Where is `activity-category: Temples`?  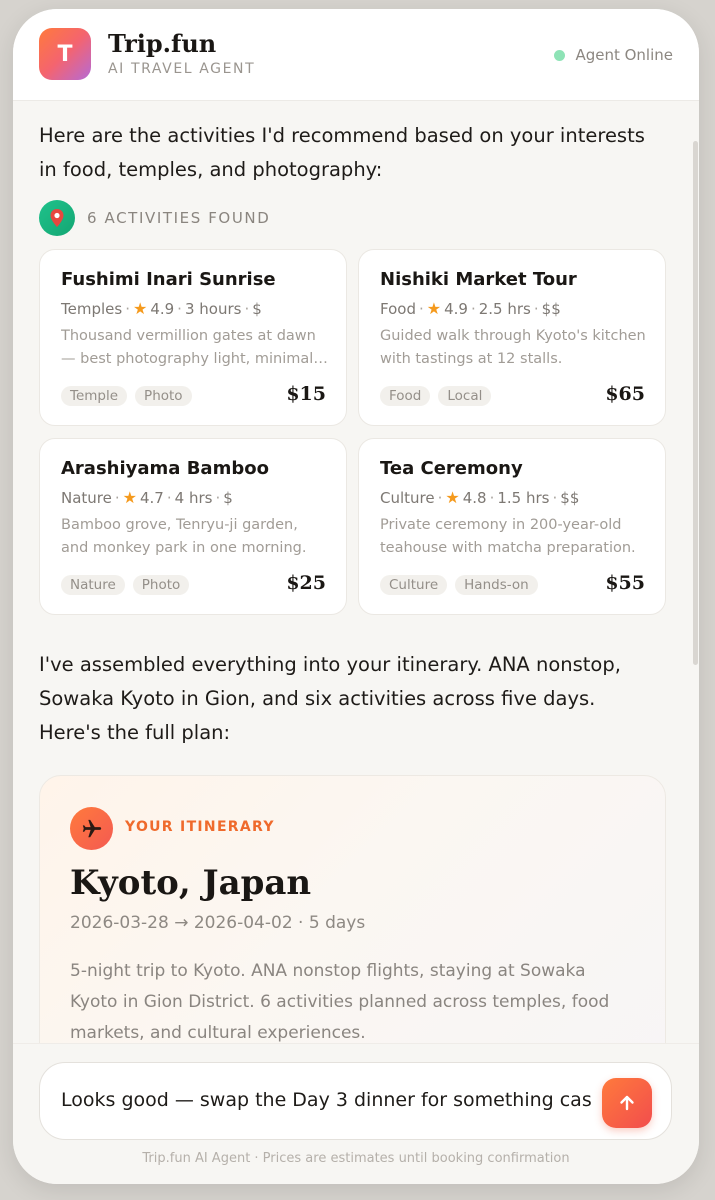 activity-category: Temples is located at coordinates (92, 308).